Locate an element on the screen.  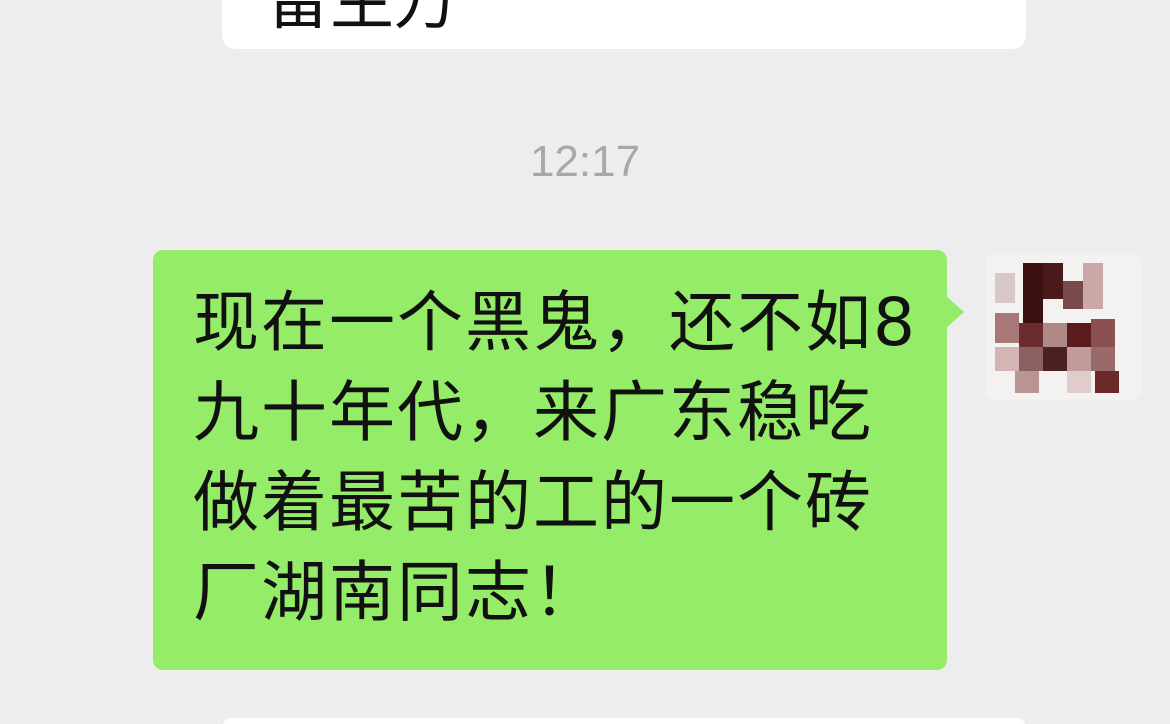
pixelated-avatar-icon is located at coordinates (1063, 327).